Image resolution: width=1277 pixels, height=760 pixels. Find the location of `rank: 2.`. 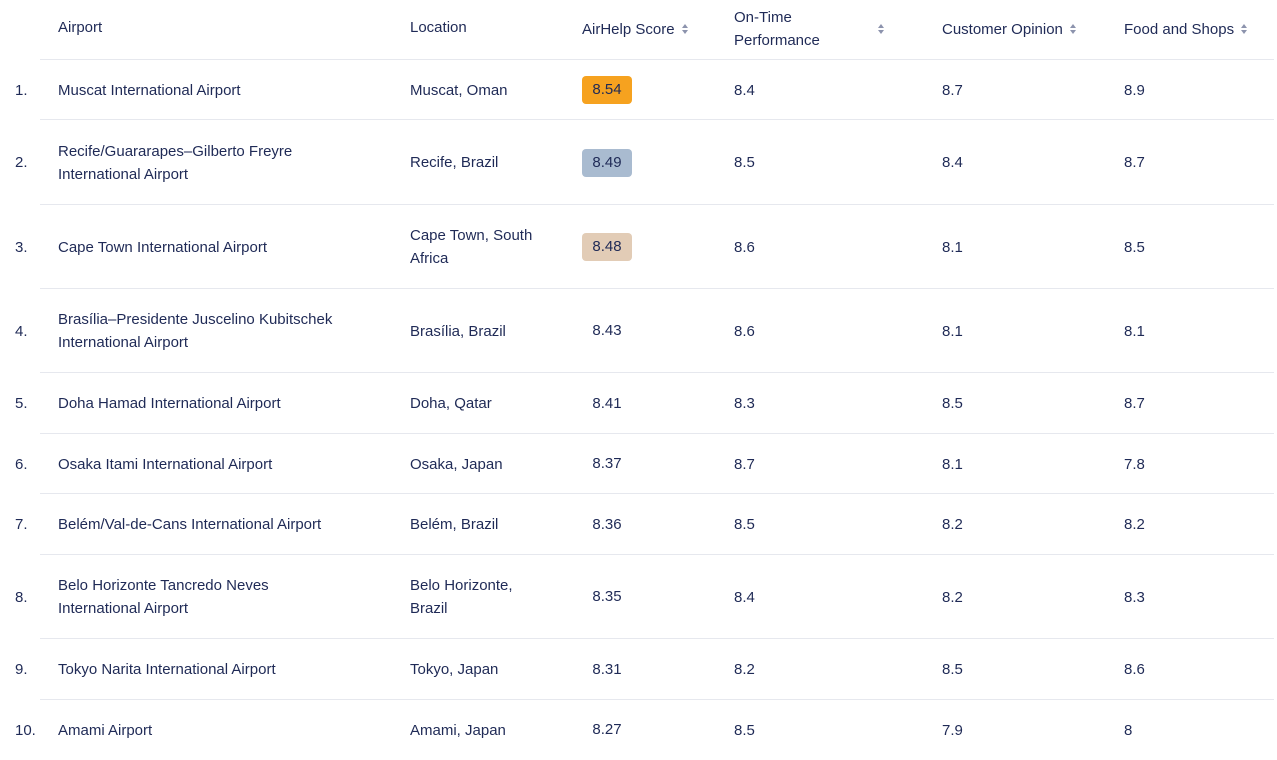

rank: 2. is located at coordinates (21, 162).